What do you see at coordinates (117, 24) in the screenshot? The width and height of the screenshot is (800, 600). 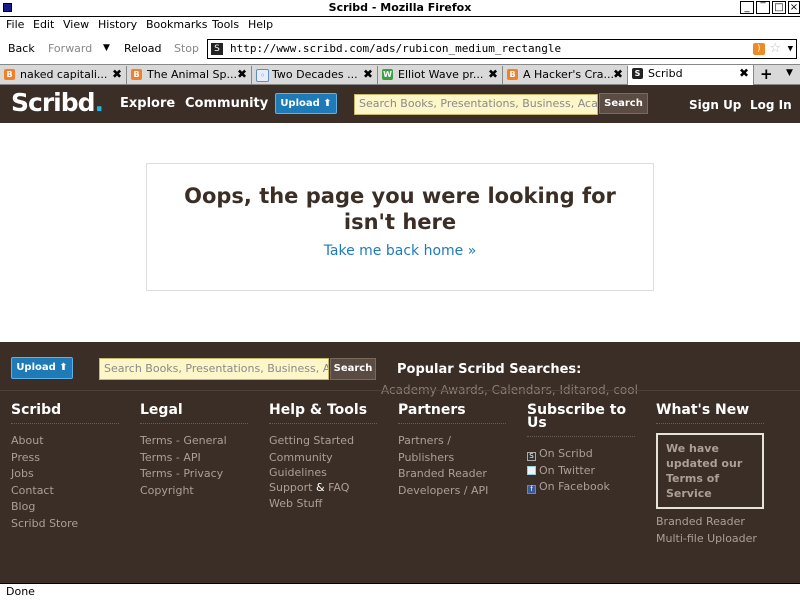 I see `menu-history: History` at bounding box center [117, 24].